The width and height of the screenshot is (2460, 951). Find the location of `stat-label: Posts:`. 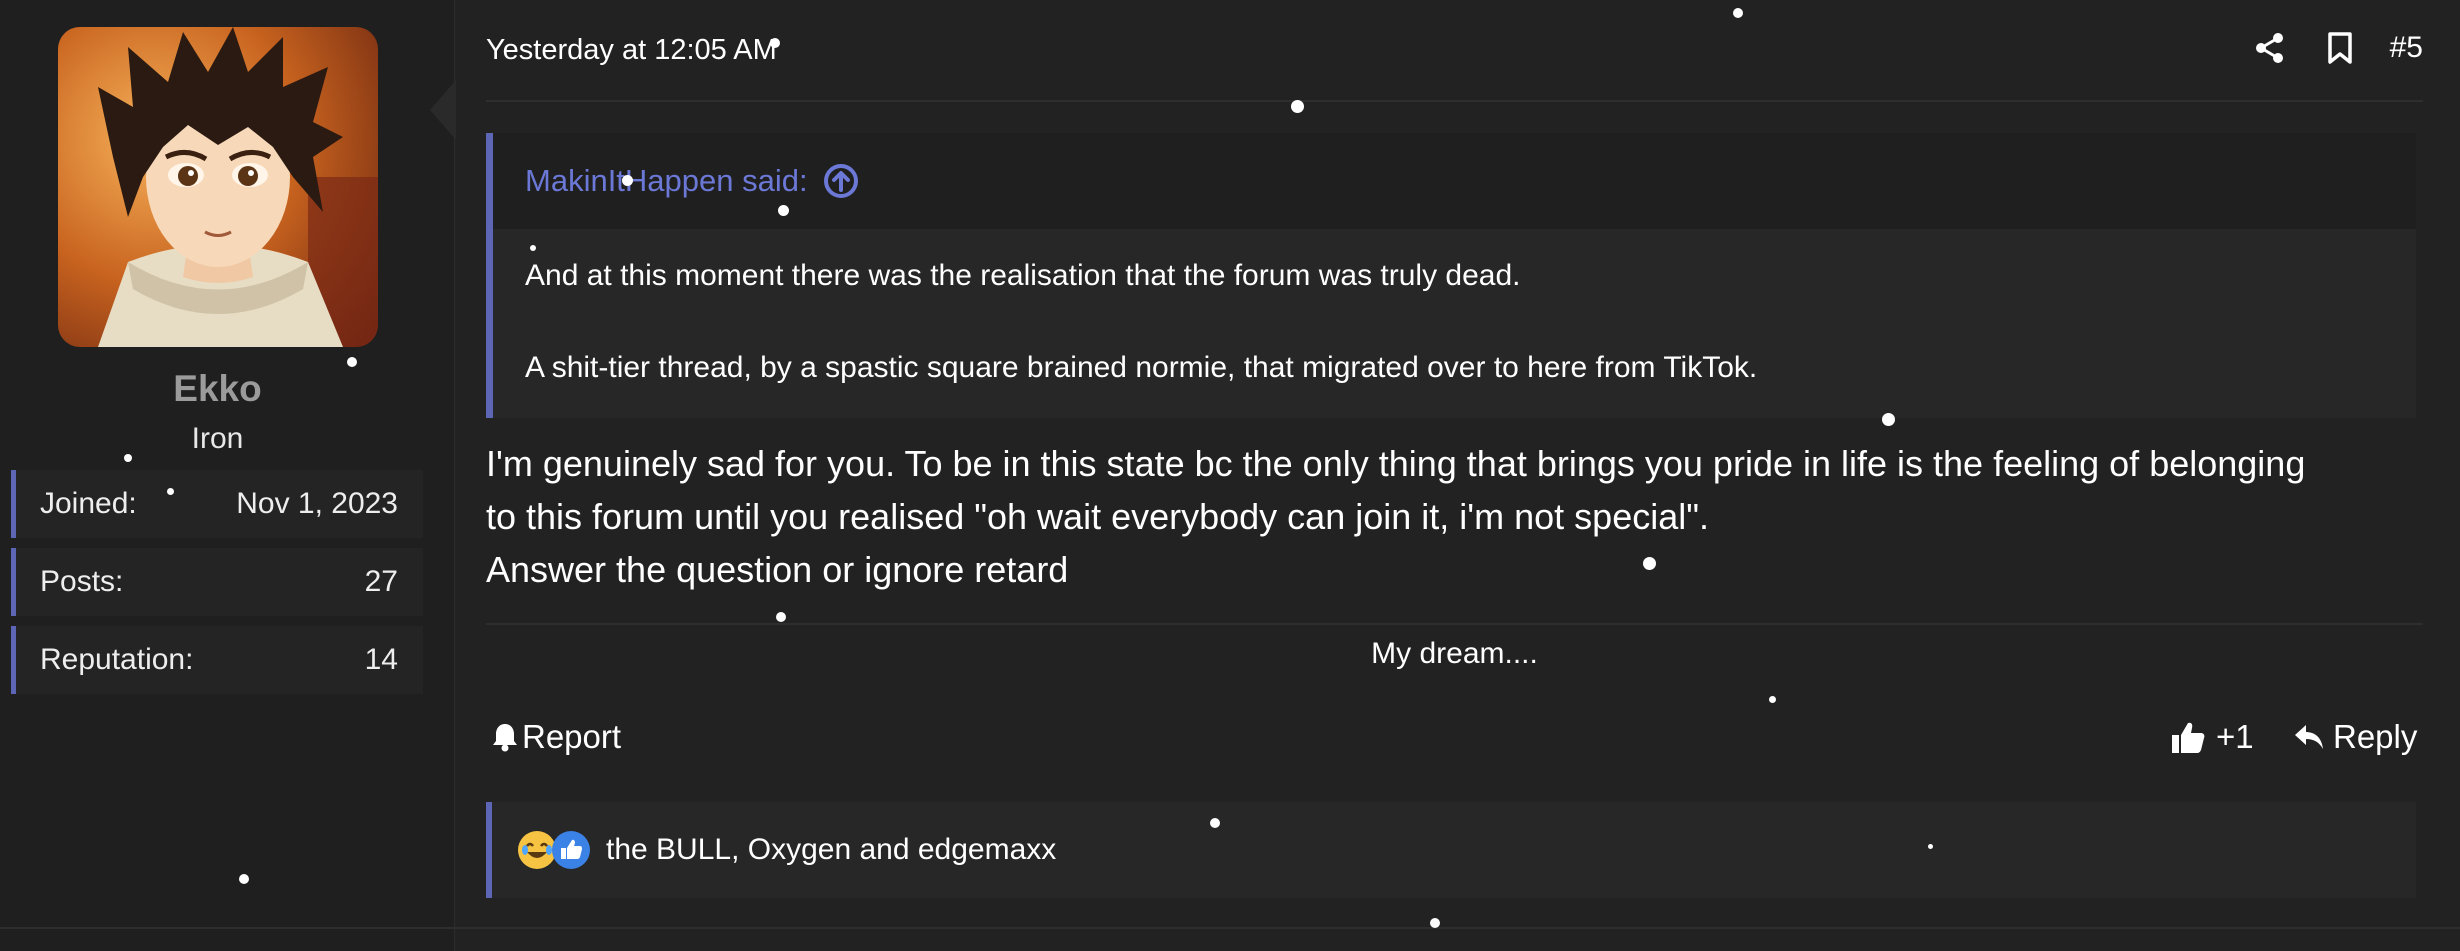

stat-label: Posts: is located at coordinates (82, 581).